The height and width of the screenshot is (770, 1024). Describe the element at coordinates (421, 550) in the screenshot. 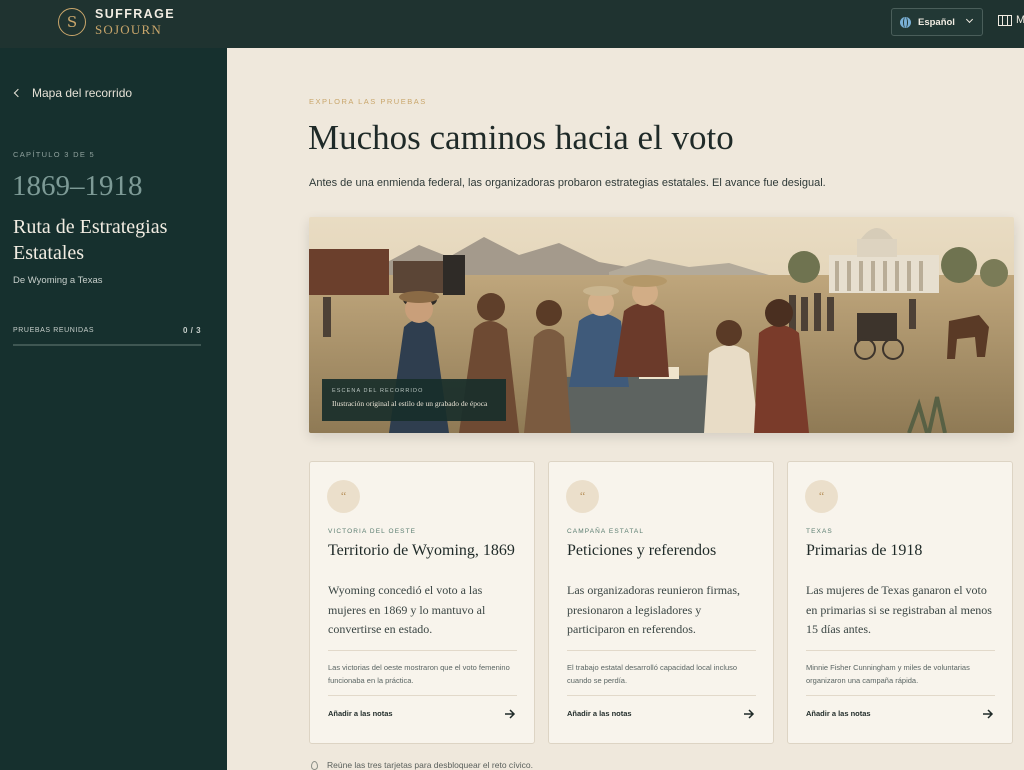

I see `card-title: Territorio de Wyoming, 1869` at that location.